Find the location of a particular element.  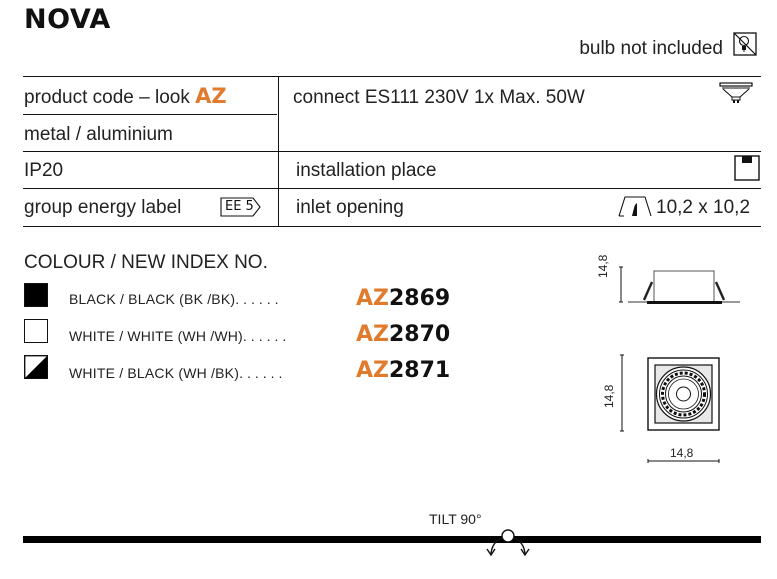

colour-section-title: COLOUR / NEW INDEX NO. is located at coordinates (146, 262).